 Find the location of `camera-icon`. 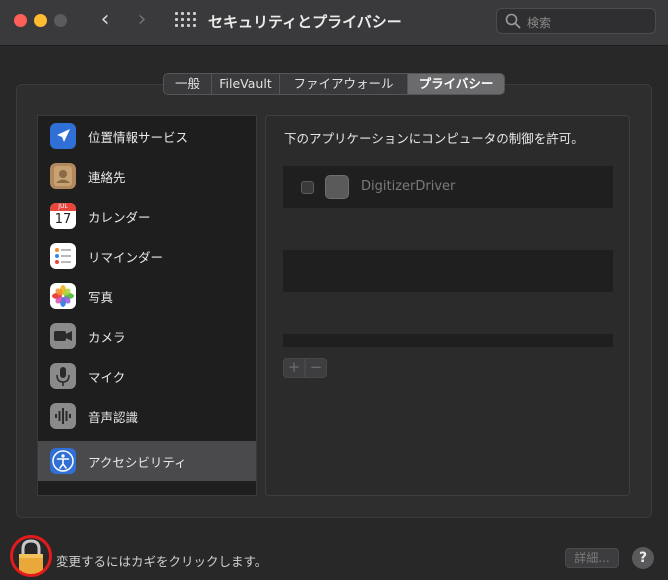

camera-icon is located at coordinates (63, 336).